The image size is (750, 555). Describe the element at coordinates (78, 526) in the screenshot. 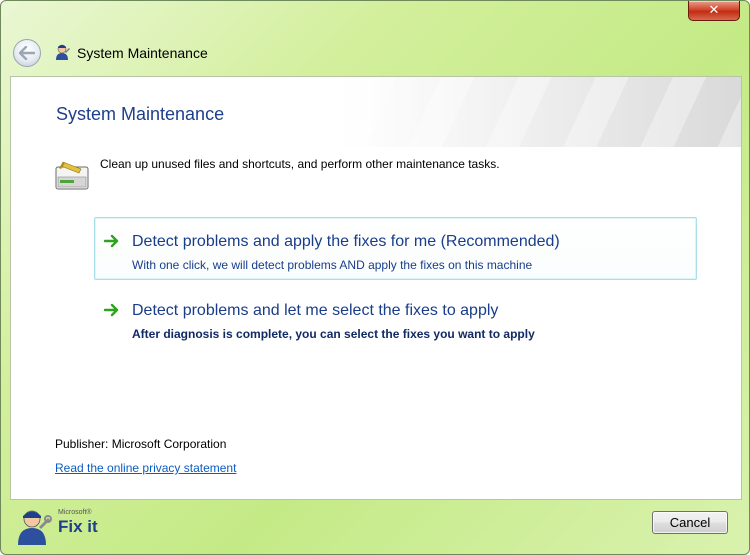

I see `logo-brand-large: Fix it` at that location.